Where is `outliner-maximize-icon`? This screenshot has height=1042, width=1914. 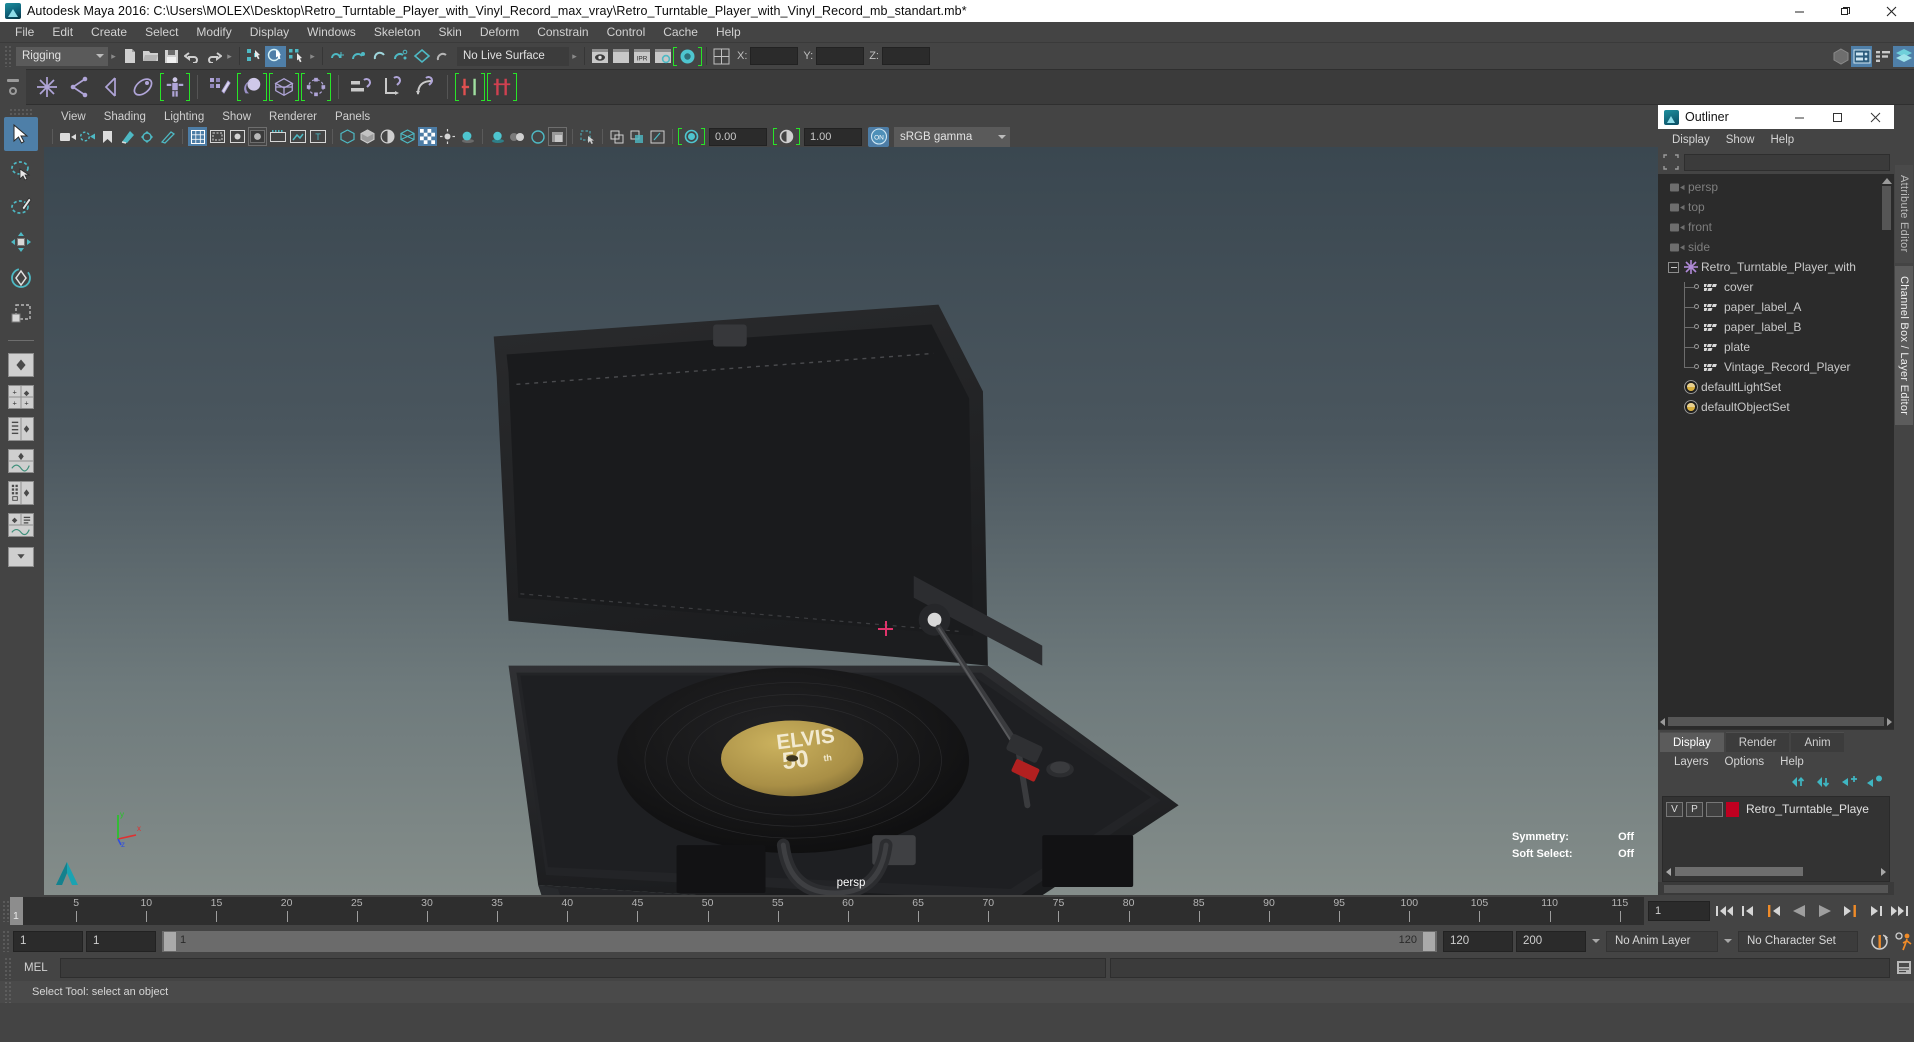
outliner-maximize-icon is located at coordinates (1837, 117).